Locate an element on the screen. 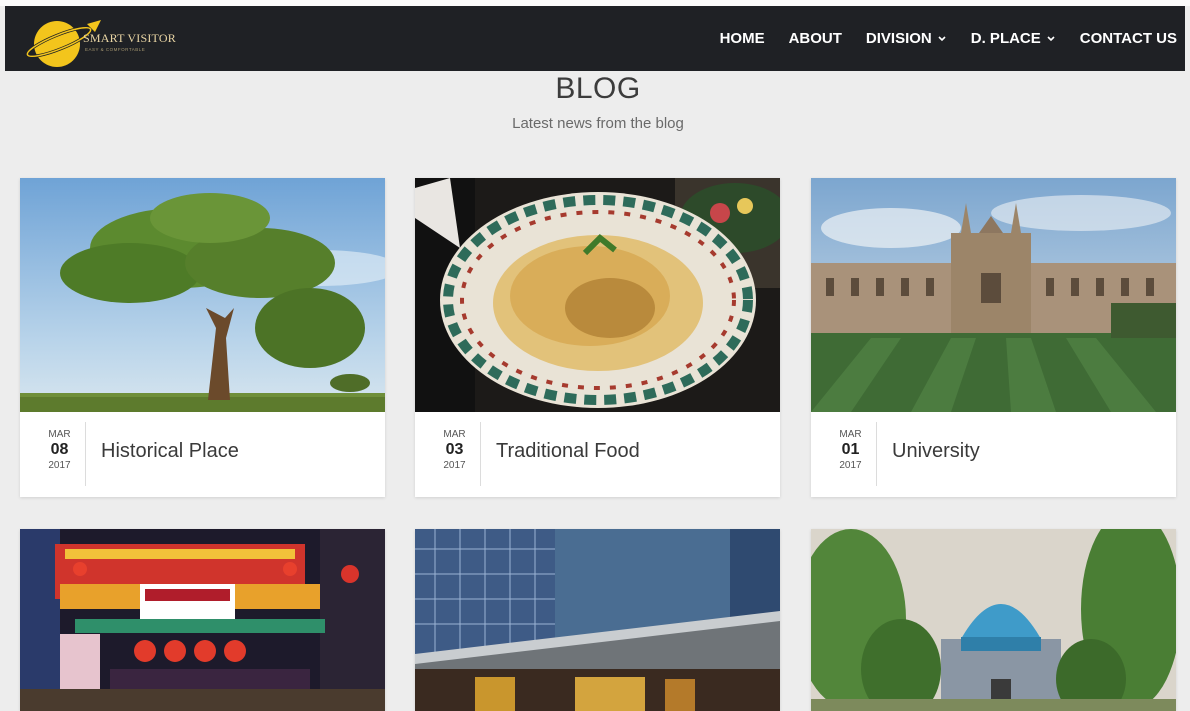  nav-division: DIVISION is located at coordinates (906, 38).